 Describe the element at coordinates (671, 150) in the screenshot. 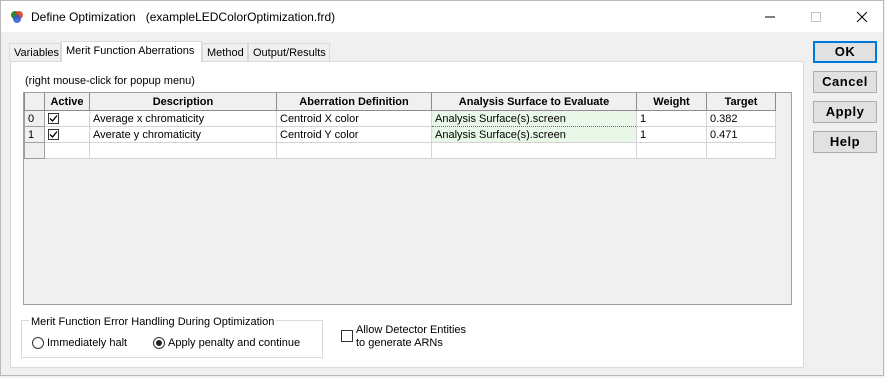

I see `weight-cell` at that location.